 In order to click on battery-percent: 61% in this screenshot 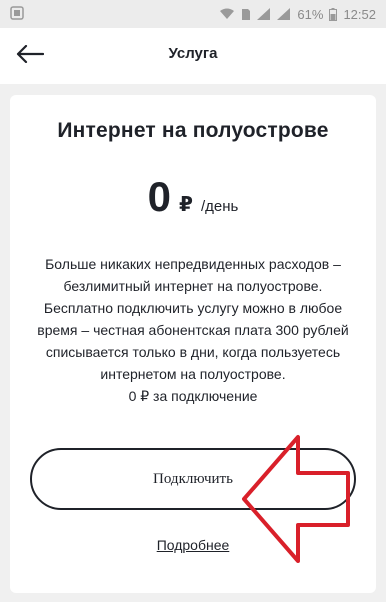, I will do `click(310, 14)`.